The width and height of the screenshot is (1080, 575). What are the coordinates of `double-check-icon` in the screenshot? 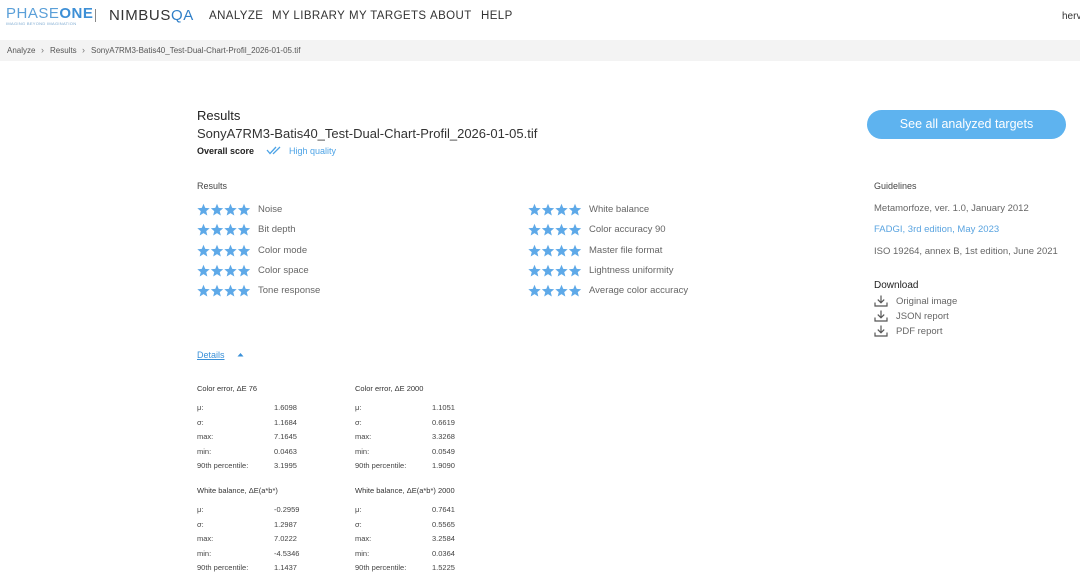 It's located at (273, 150).